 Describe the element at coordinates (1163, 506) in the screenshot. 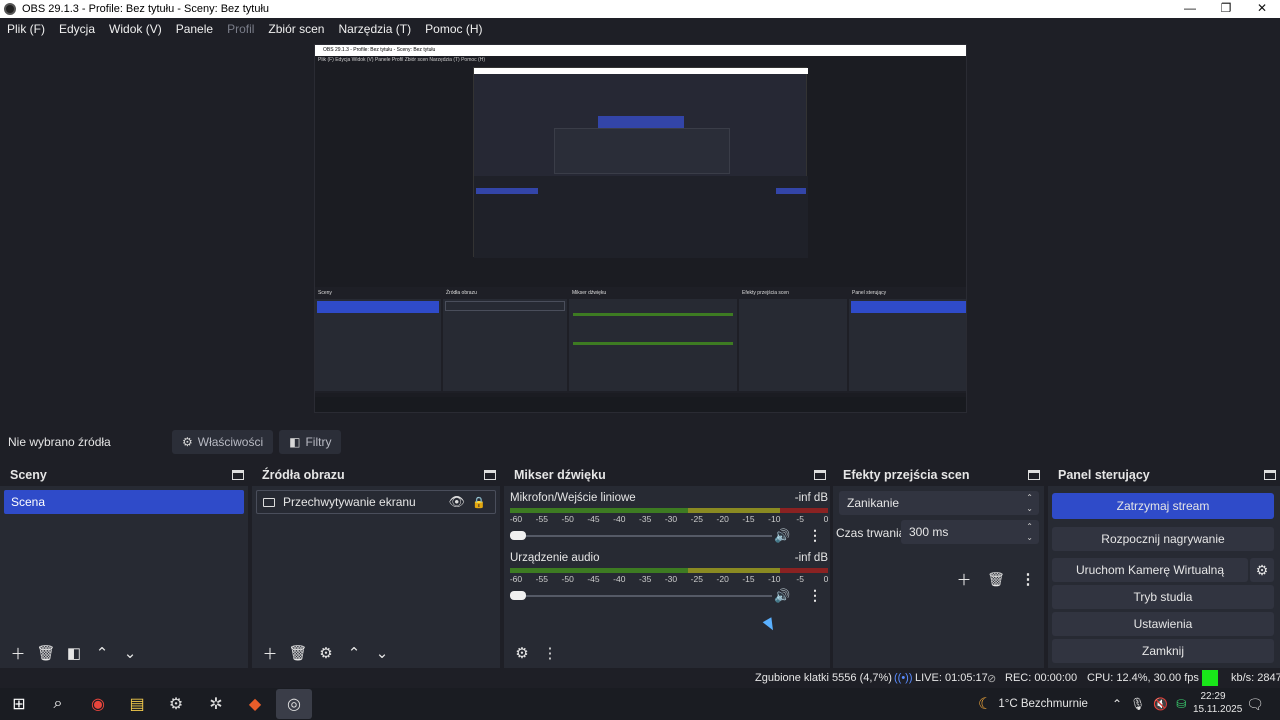

I see `stop-stream-button: Zatrzymaj stream` at that location.